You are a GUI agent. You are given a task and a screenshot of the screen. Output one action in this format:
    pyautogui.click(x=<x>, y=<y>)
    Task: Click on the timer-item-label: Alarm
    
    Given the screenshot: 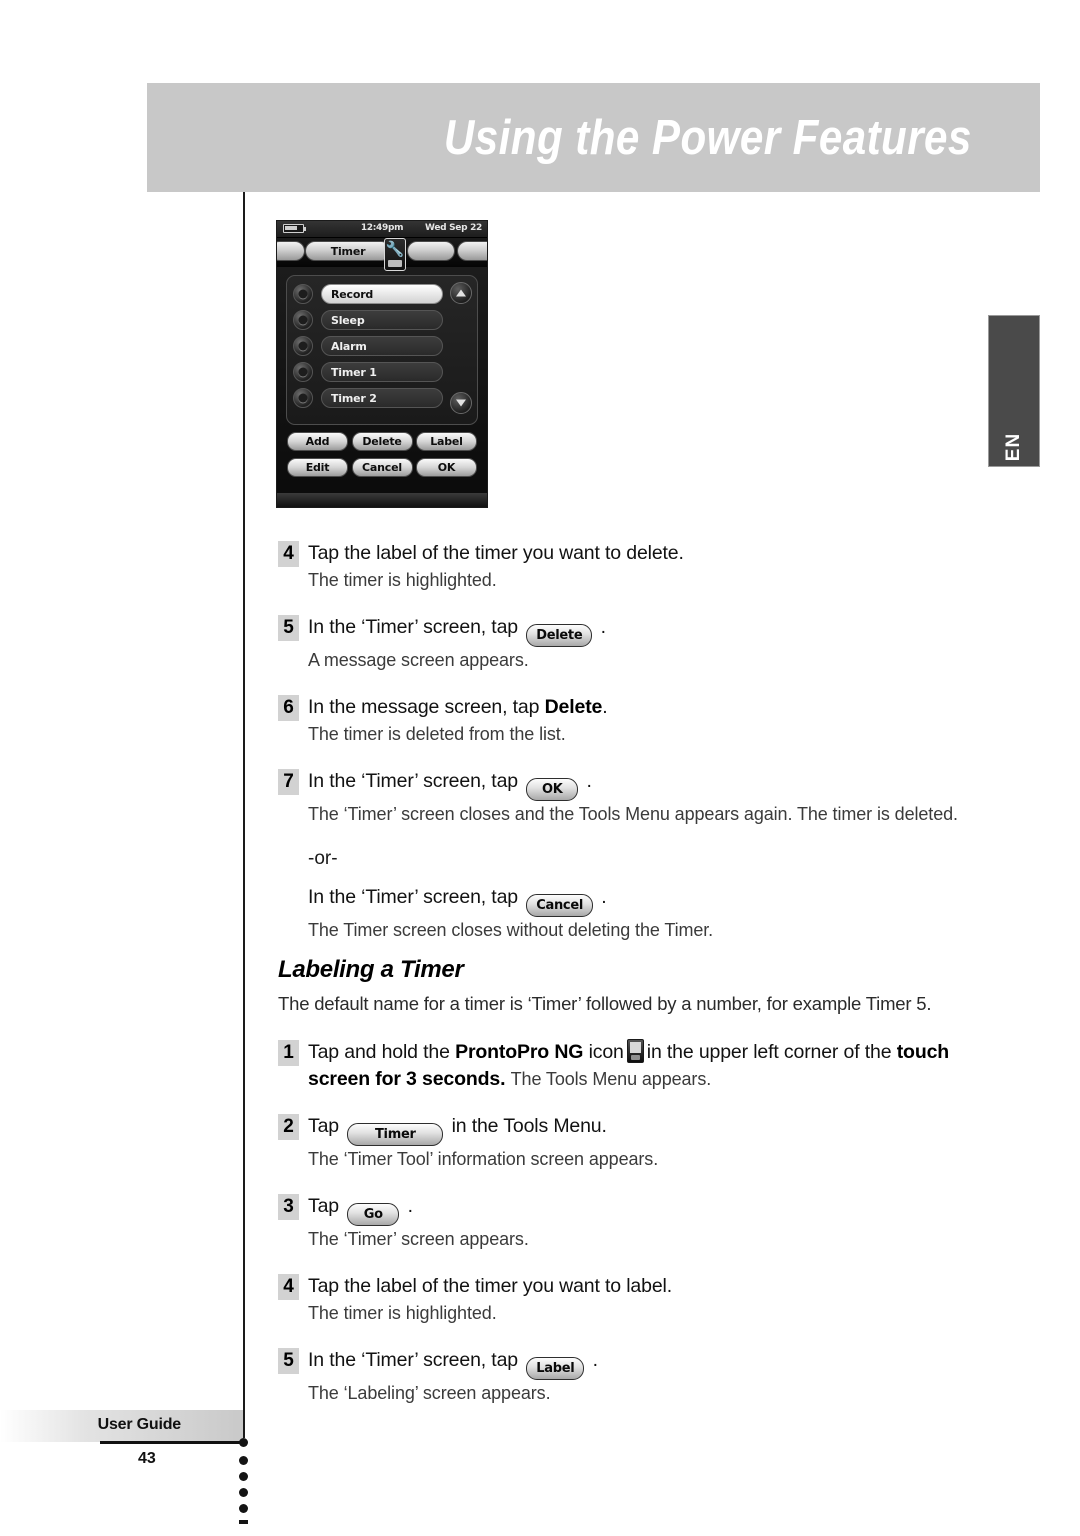 What is the action you would take?
    pyautogui.click(x=382, y=346)
    